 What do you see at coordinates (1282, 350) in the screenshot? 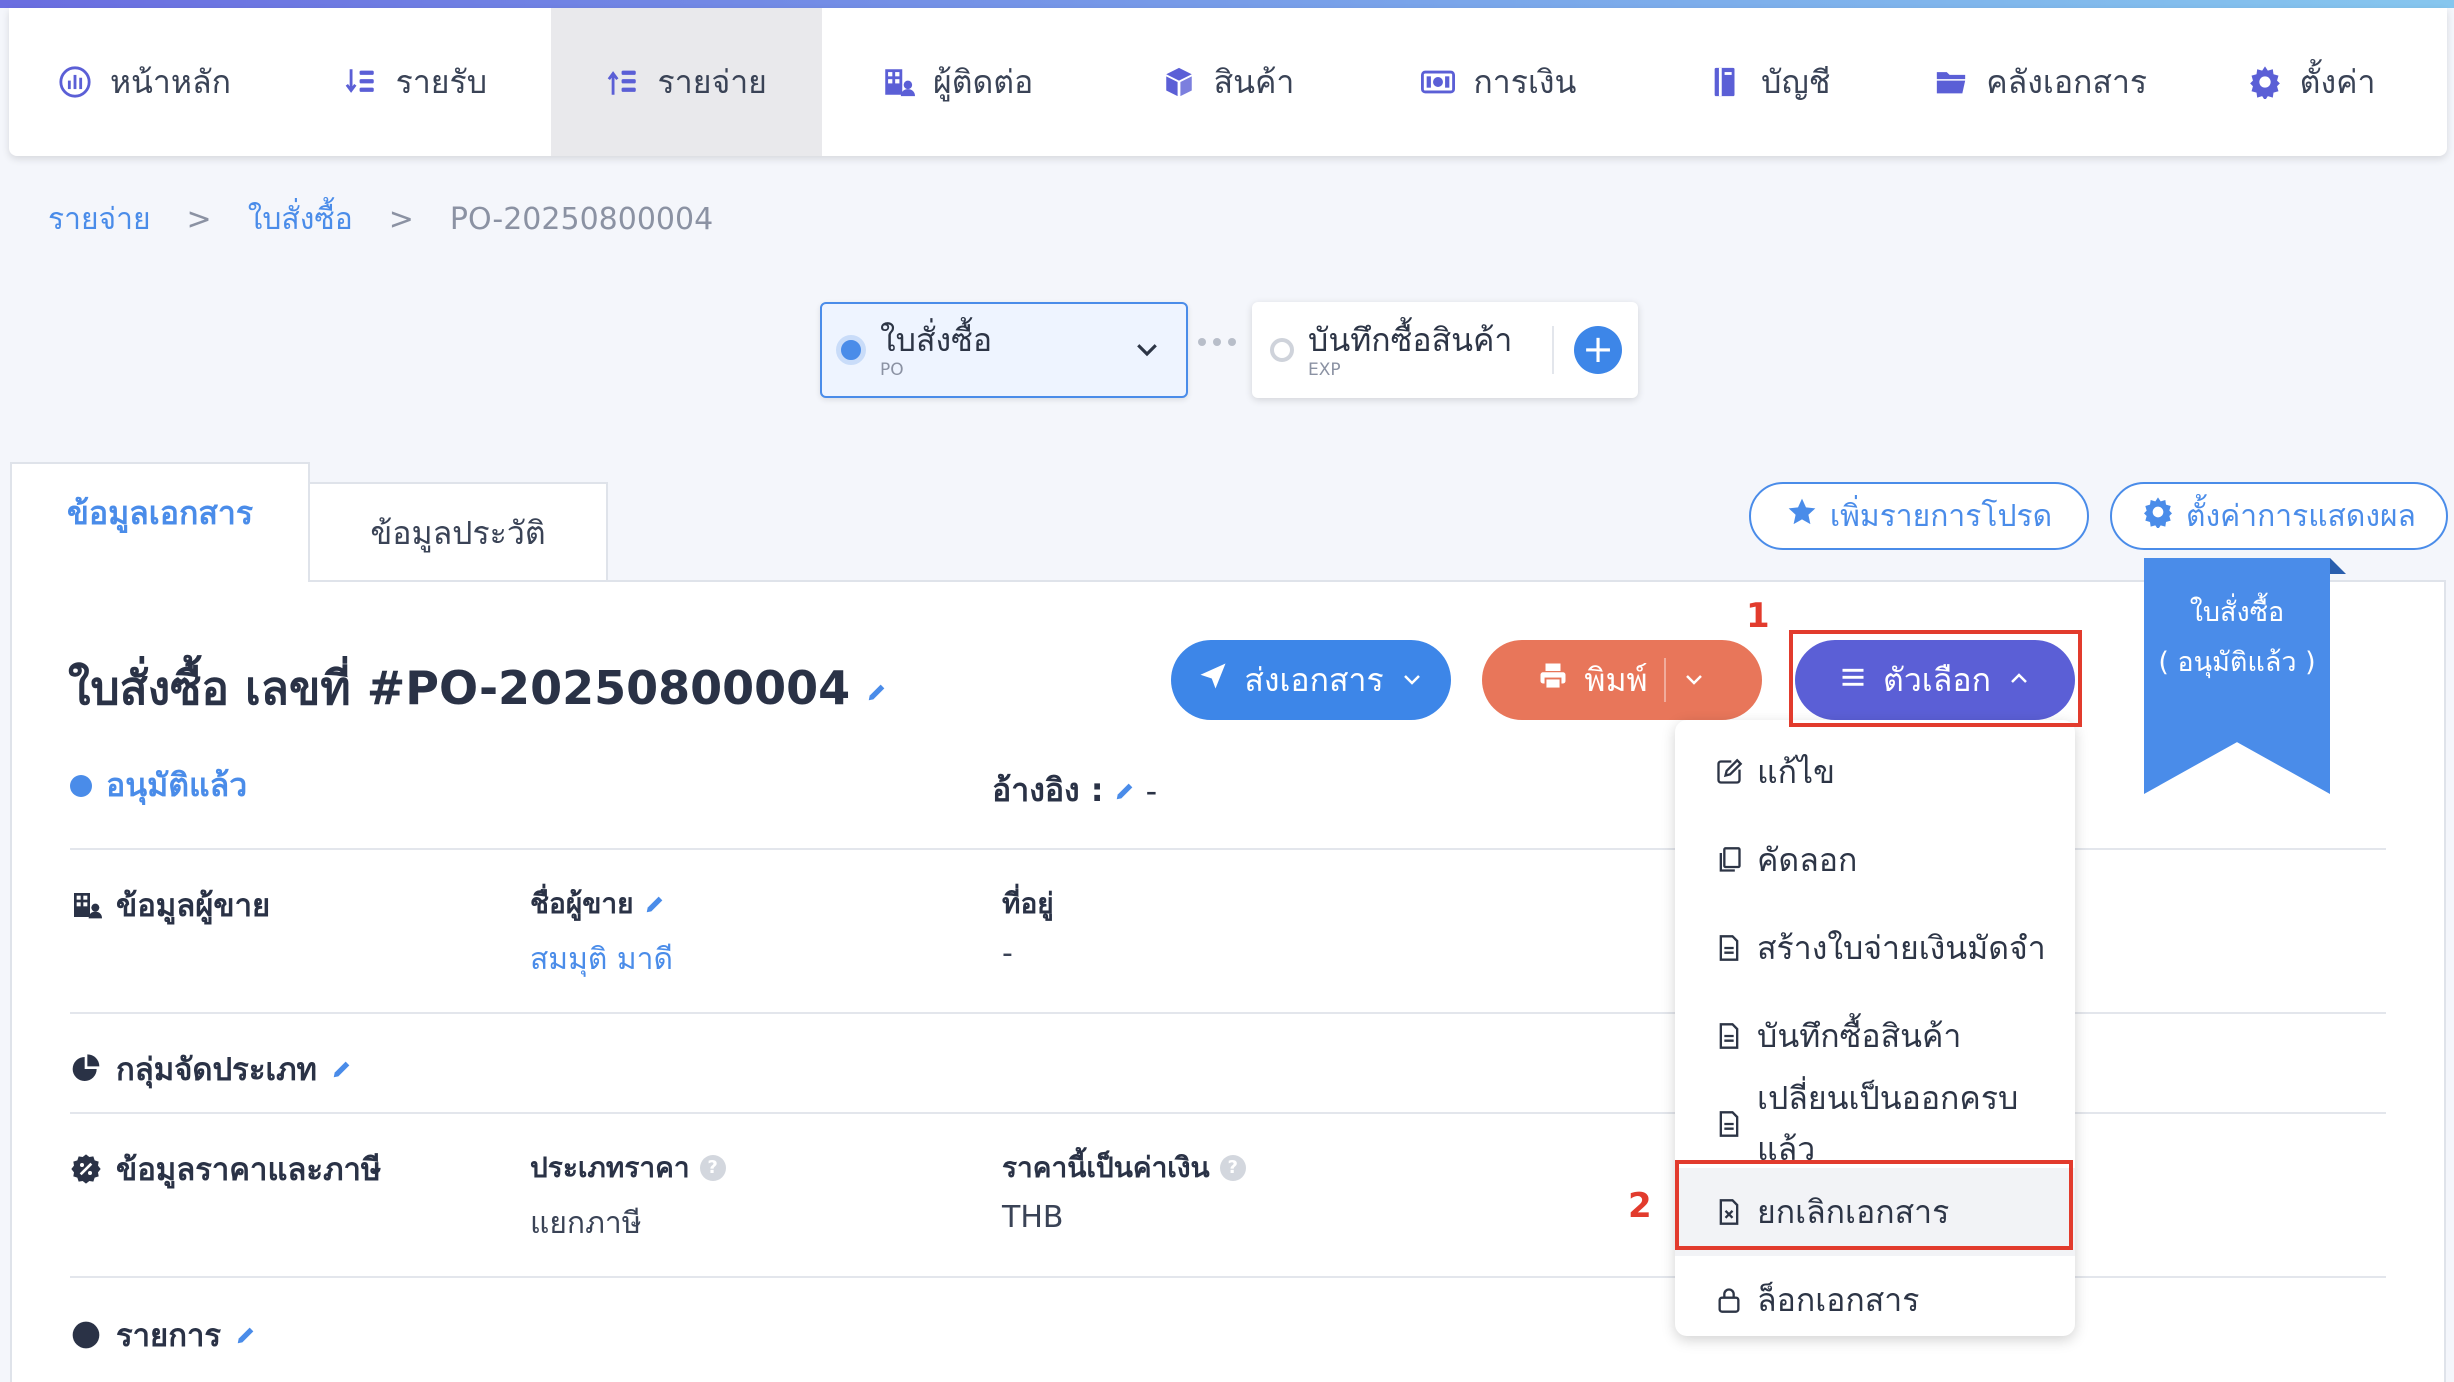
I see `flow-inactive-dot` at bounding box center [1282, 350].